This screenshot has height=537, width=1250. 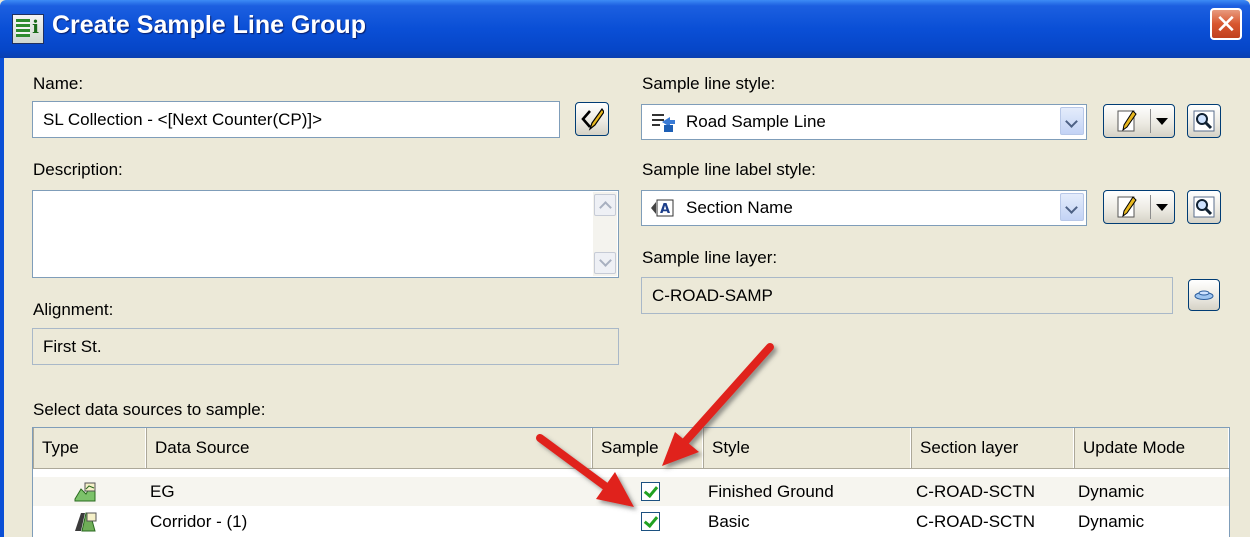 I want to click on column-header-type: Type, so click(x=89, y=448).